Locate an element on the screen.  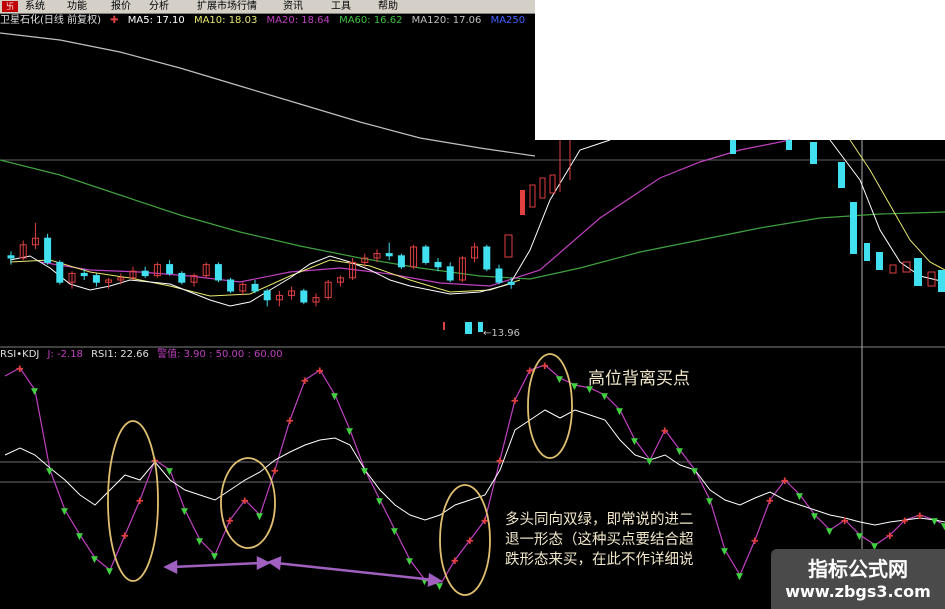
double-arrow is located at coordinates (355, 571).